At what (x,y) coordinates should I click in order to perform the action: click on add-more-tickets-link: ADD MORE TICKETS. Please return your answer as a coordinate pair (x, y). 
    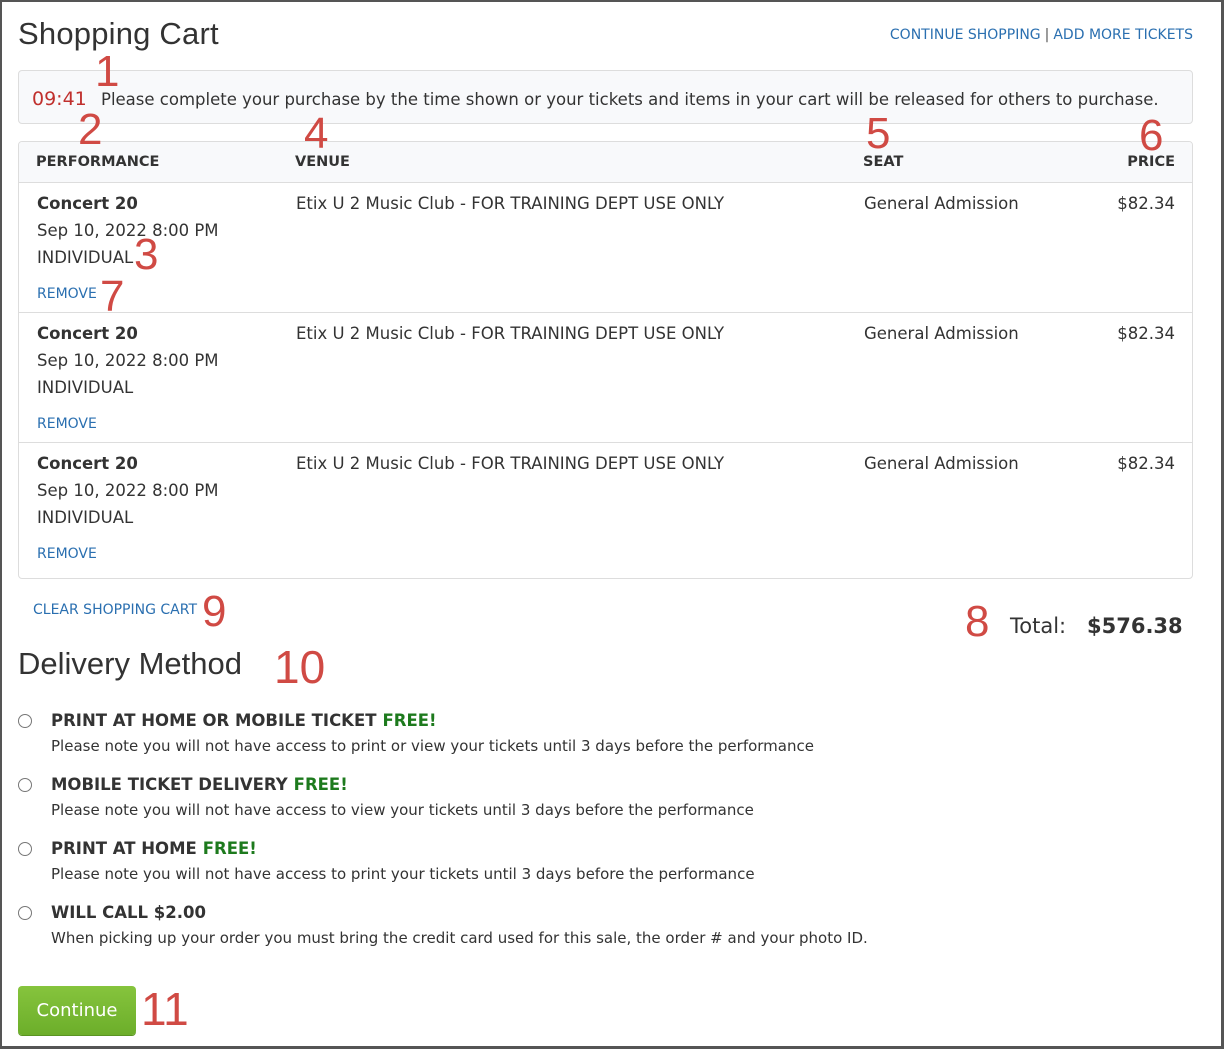
    Looking at the image, I should click on (1123, 35).